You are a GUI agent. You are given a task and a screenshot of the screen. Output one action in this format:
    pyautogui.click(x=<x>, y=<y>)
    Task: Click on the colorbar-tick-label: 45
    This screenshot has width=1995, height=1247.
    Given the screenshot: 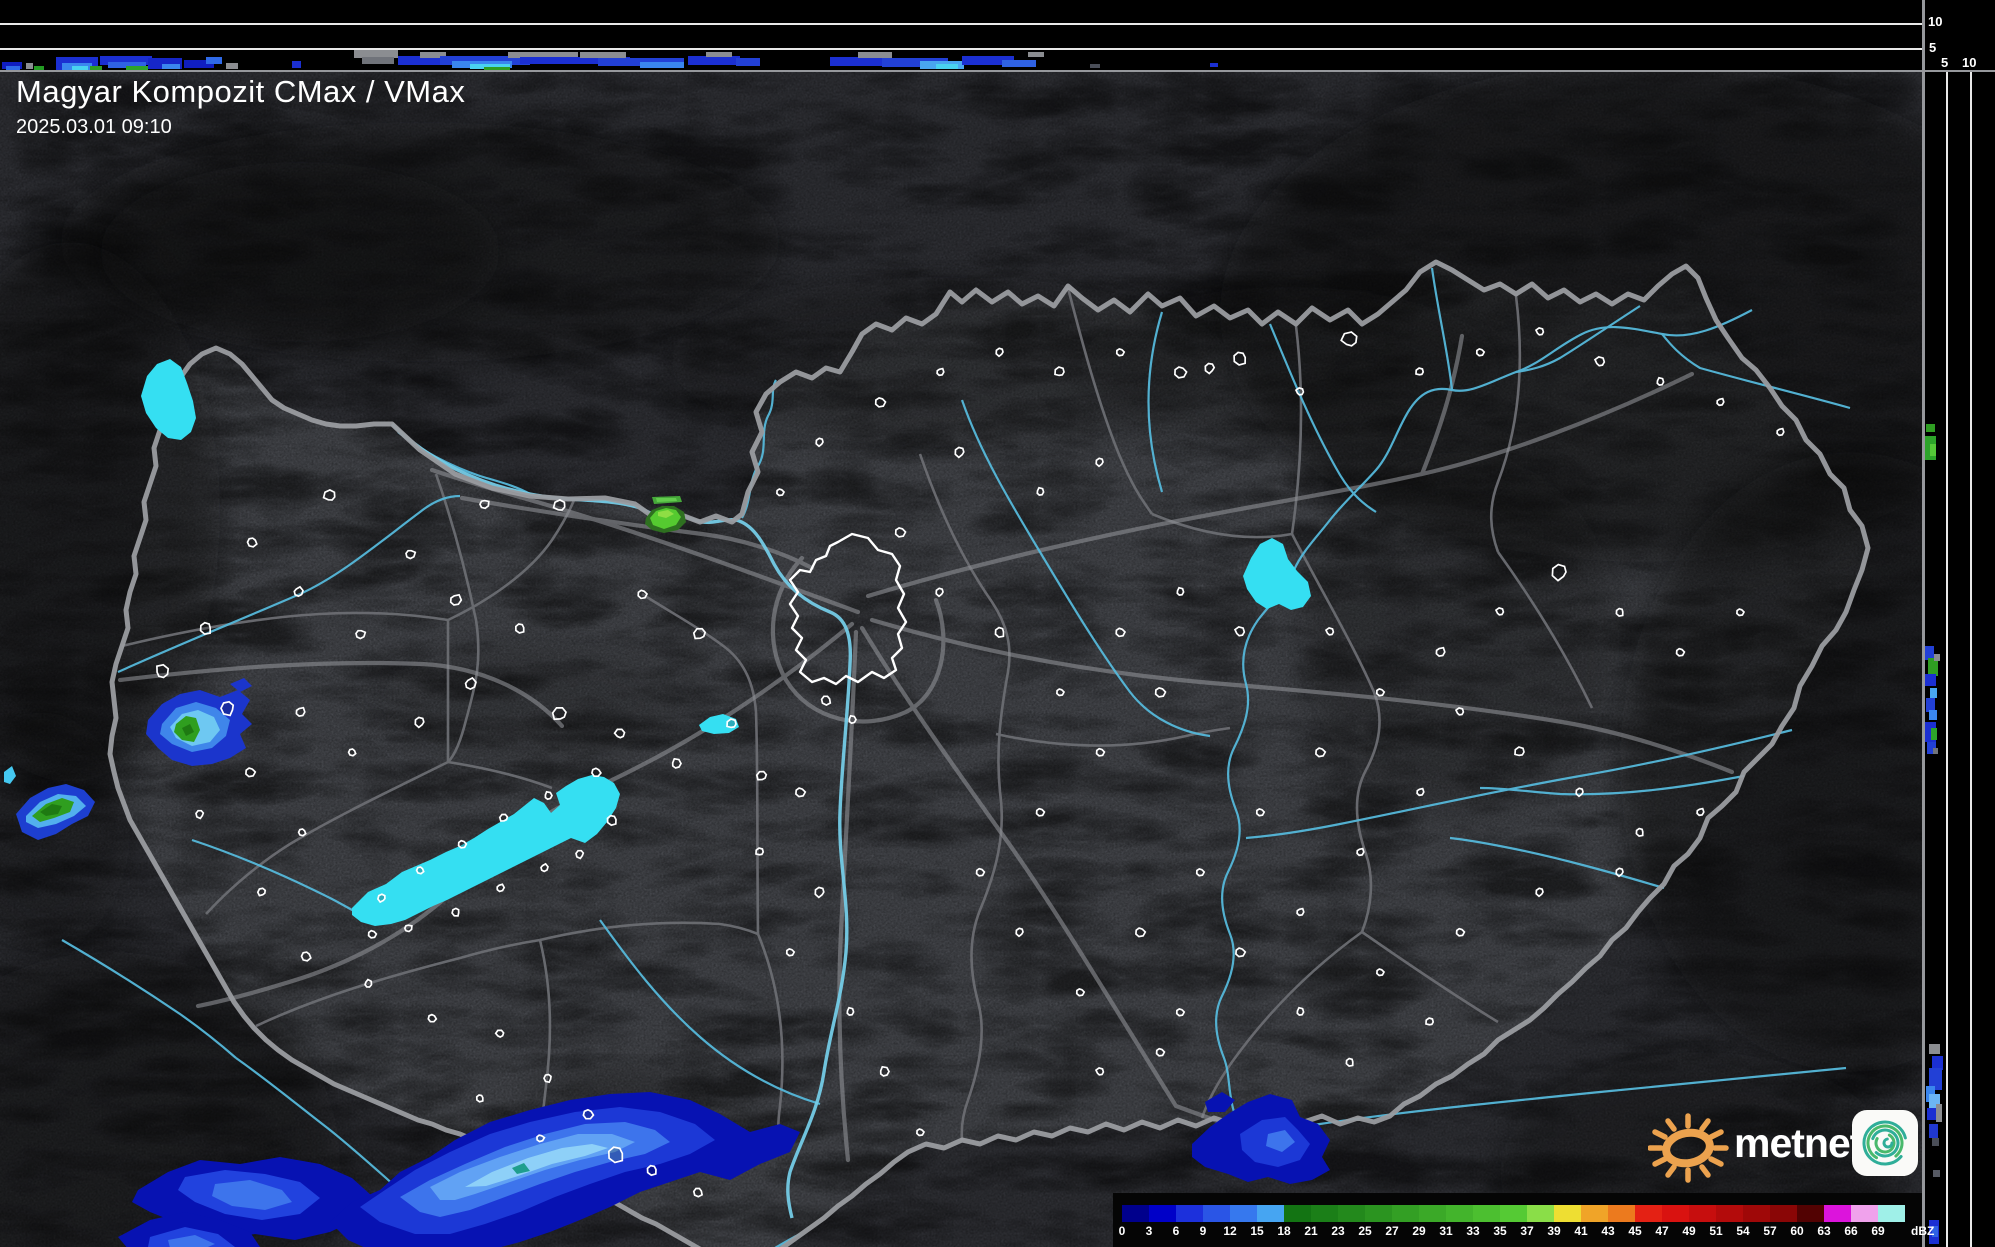 What is the action you would take?
    pyautogui.click(x=1635, y=1231)
    